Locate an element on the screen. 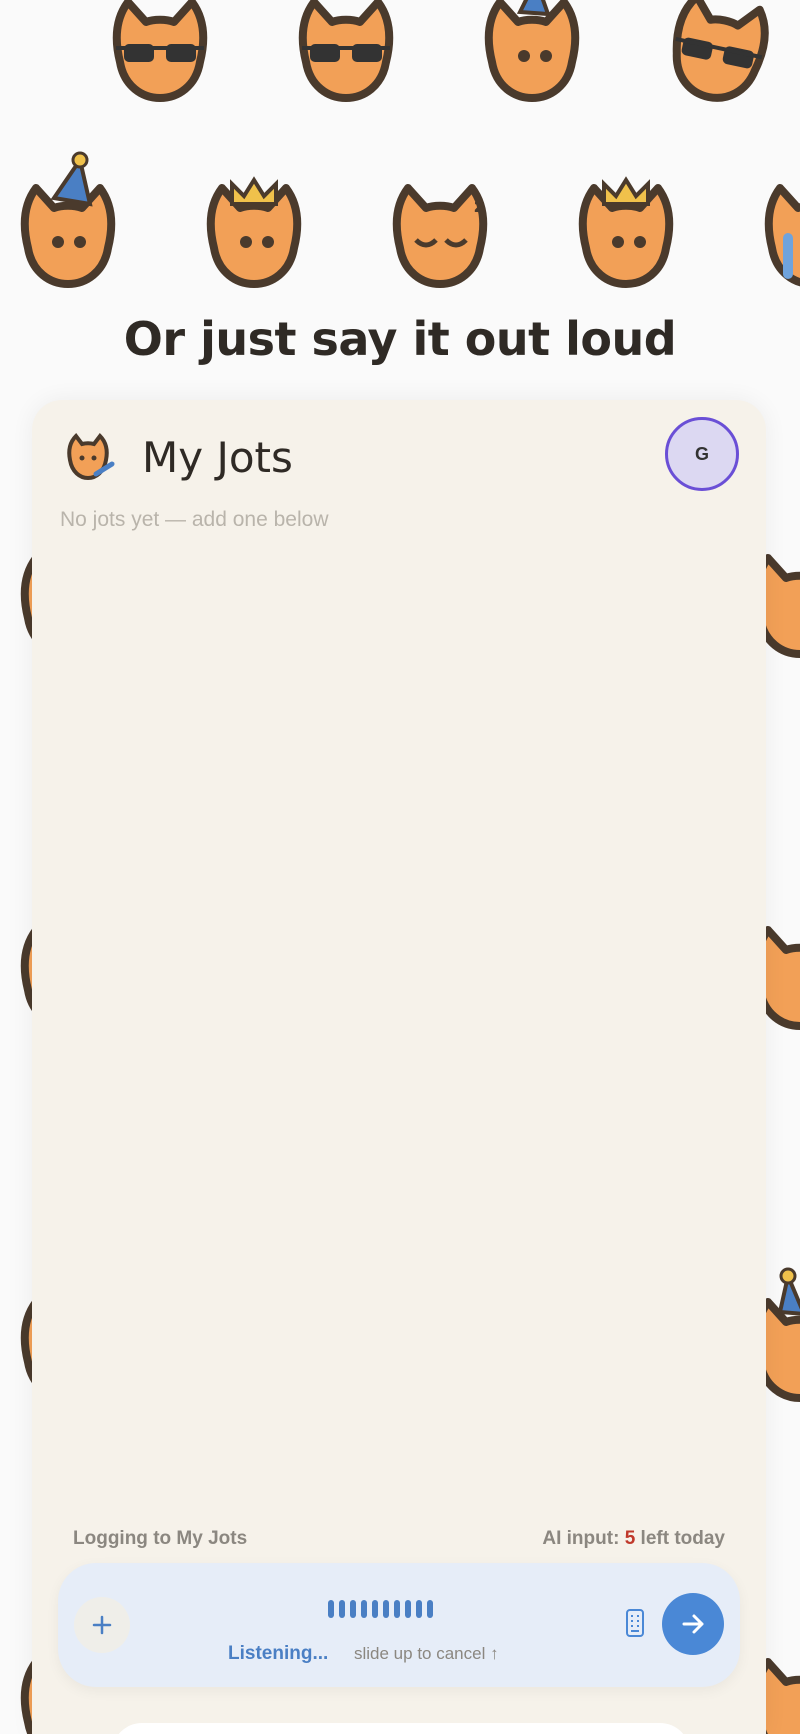 Image resolution: width=800 pixels, height=1734 pixels. add-button is located at coordinates (102, 1625).